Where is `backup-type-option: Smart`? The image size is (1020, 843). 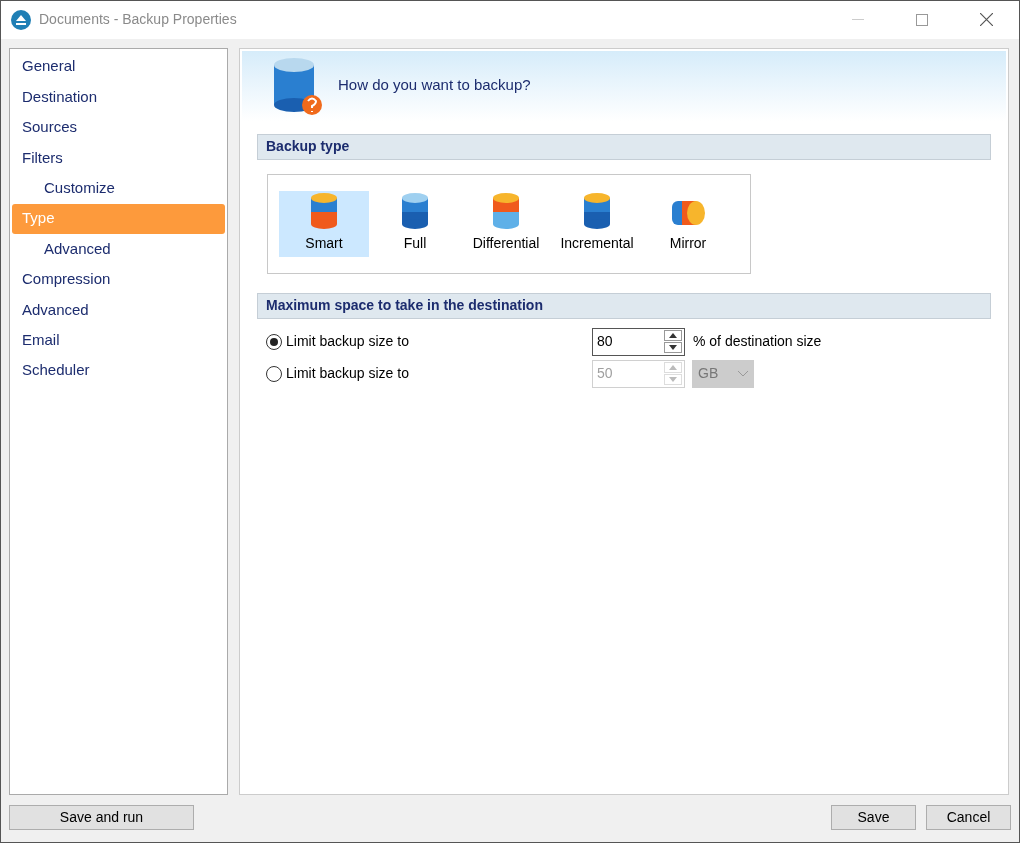 backup-type-option: Smart is located at coordinates (324, 223).